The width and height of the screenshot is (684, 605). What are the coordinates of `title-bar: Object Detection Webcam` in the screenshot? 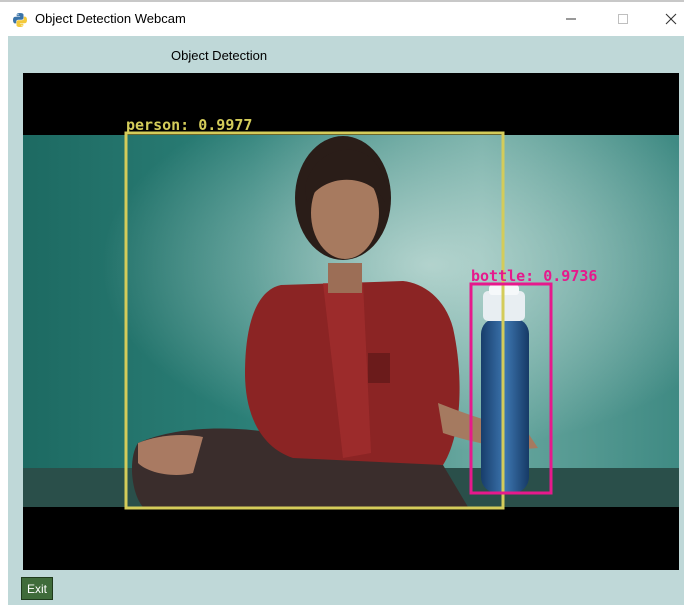 It's located at (342, 18).